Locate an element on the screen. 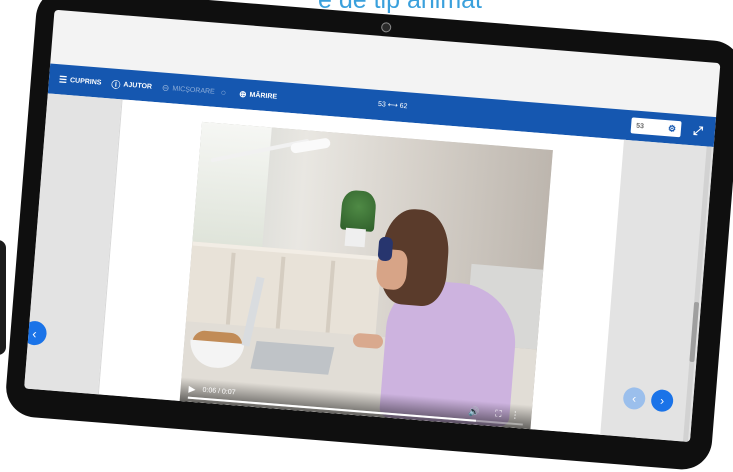 This screenshot has height=472, width=733. camera-icon is located at coordinates (386, 27).